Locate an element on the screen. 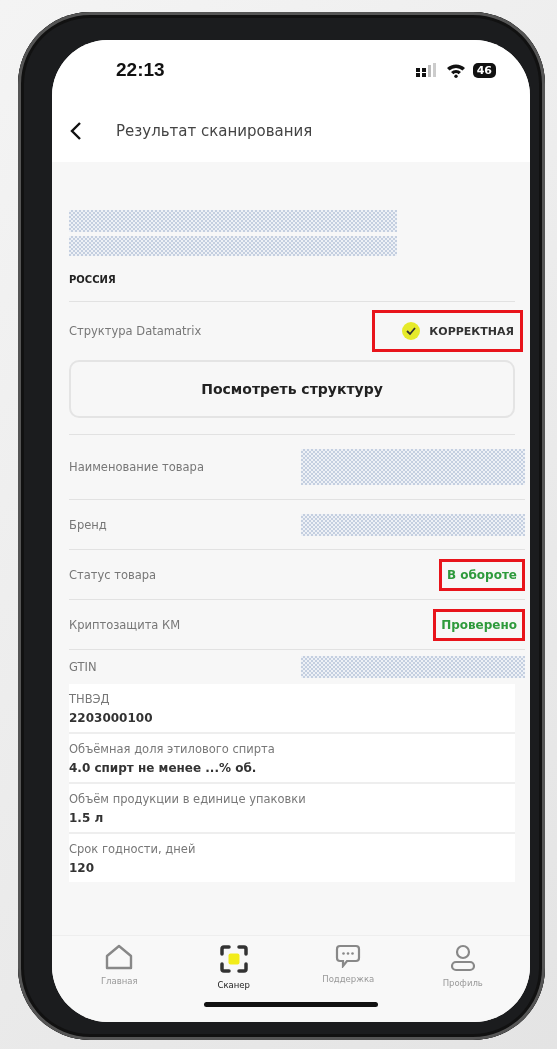 The height and width of the screenshot is (1049, 557). field-label: Криптозащита КМ is located at coordinates (125, 624).